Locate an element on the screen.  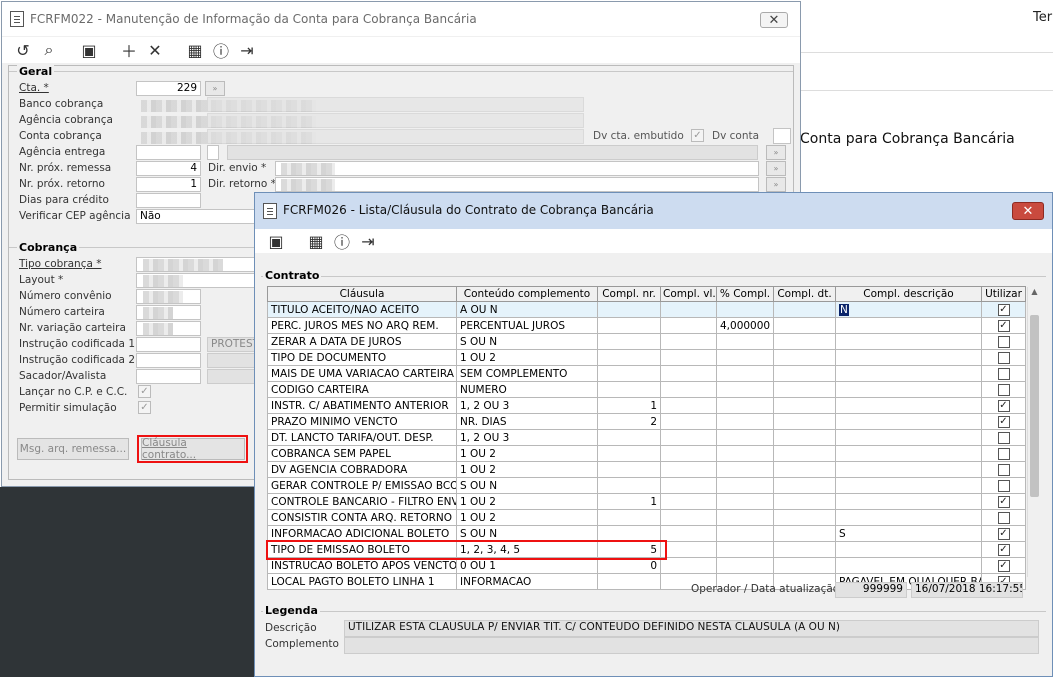
instr1-input is located at coordinates (168, 344).